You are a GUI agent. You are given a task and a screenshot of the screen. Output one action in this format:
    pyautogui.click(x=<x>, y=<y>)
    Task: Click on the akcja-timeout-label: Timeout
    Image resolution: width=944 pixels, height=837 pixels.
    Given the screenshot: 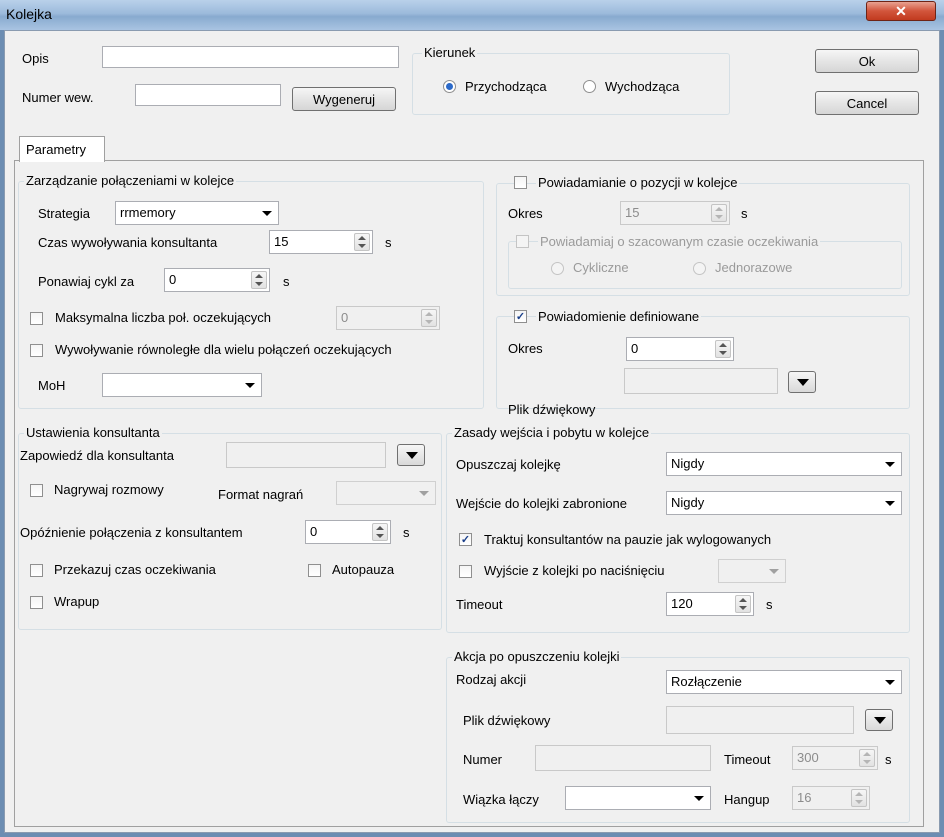 What is the action you would take?
    pyautogui.click(x=747, y=759)
    